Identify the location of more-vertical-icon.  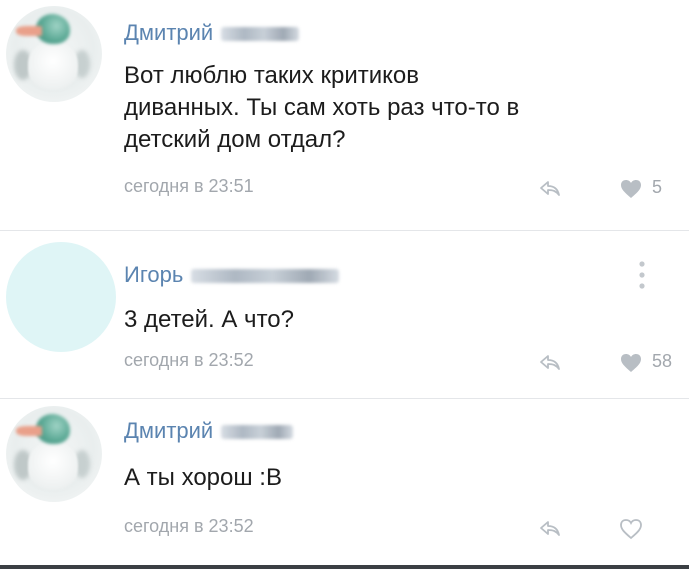
(642, 275).